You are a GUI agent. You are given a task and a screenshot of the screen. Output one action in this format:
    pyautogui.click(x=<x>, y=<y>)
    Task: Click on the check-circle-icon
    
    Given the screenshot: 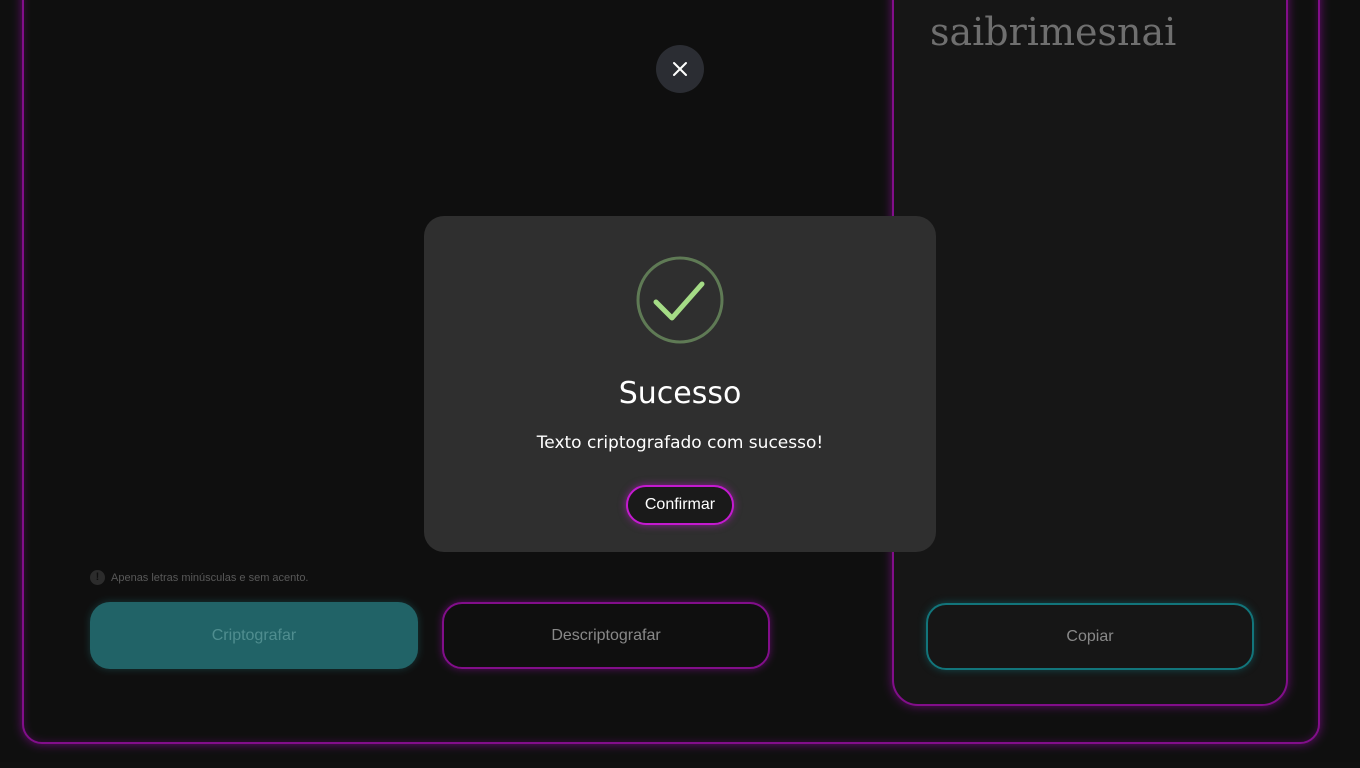 What is the action you would take?
    pyautogui.click(x=680, y=300)
    